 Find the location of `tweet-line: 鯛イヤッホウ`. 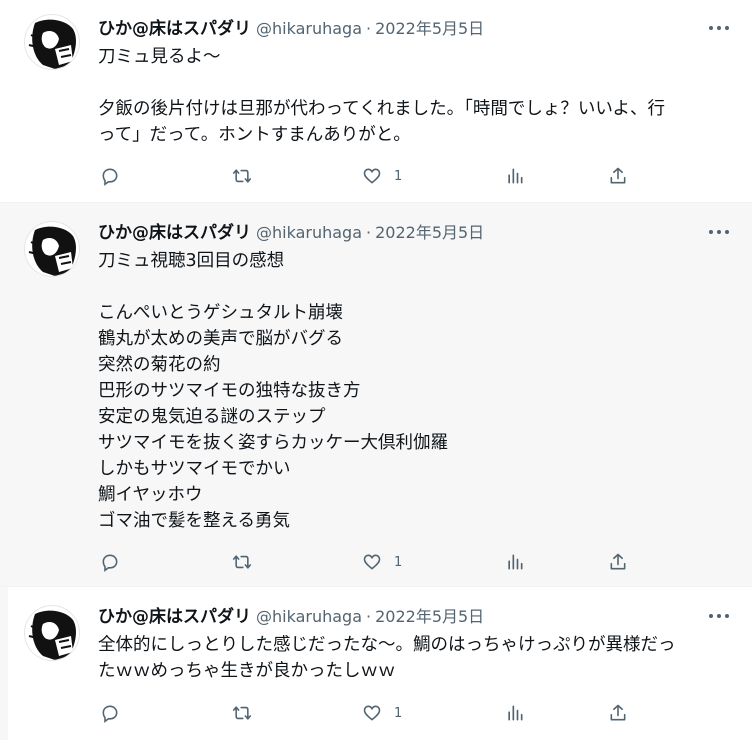

tweet-line: 鯛イヤッホウ is located at coordinates (150, 495).